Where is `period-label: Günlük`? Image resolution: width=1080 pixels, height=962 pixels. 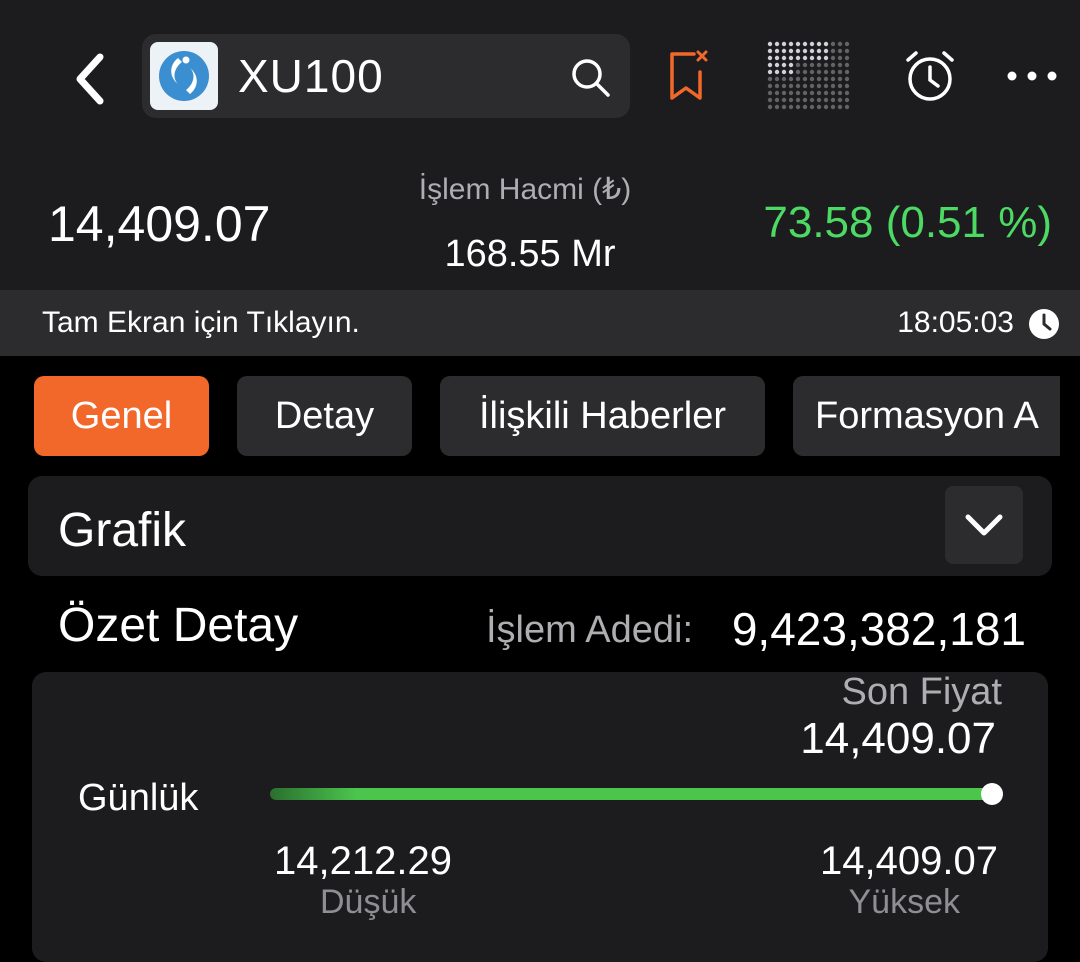
period-label: Günlük is located at coordinates (138, 798).